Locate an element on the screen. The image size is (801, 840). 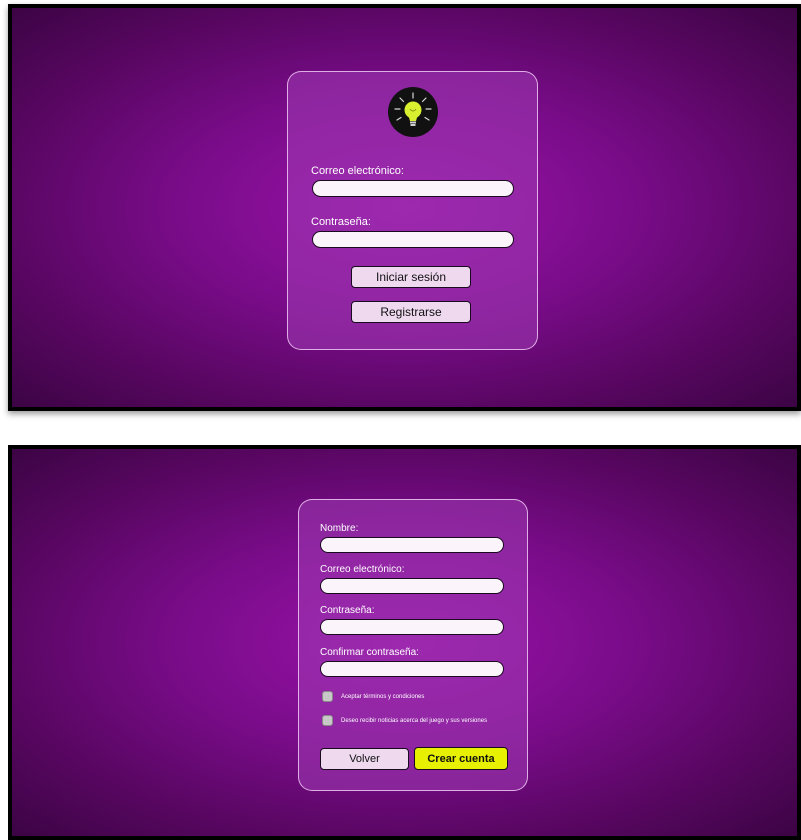
name-label: Nombre: is located at coordinates (339, 528).